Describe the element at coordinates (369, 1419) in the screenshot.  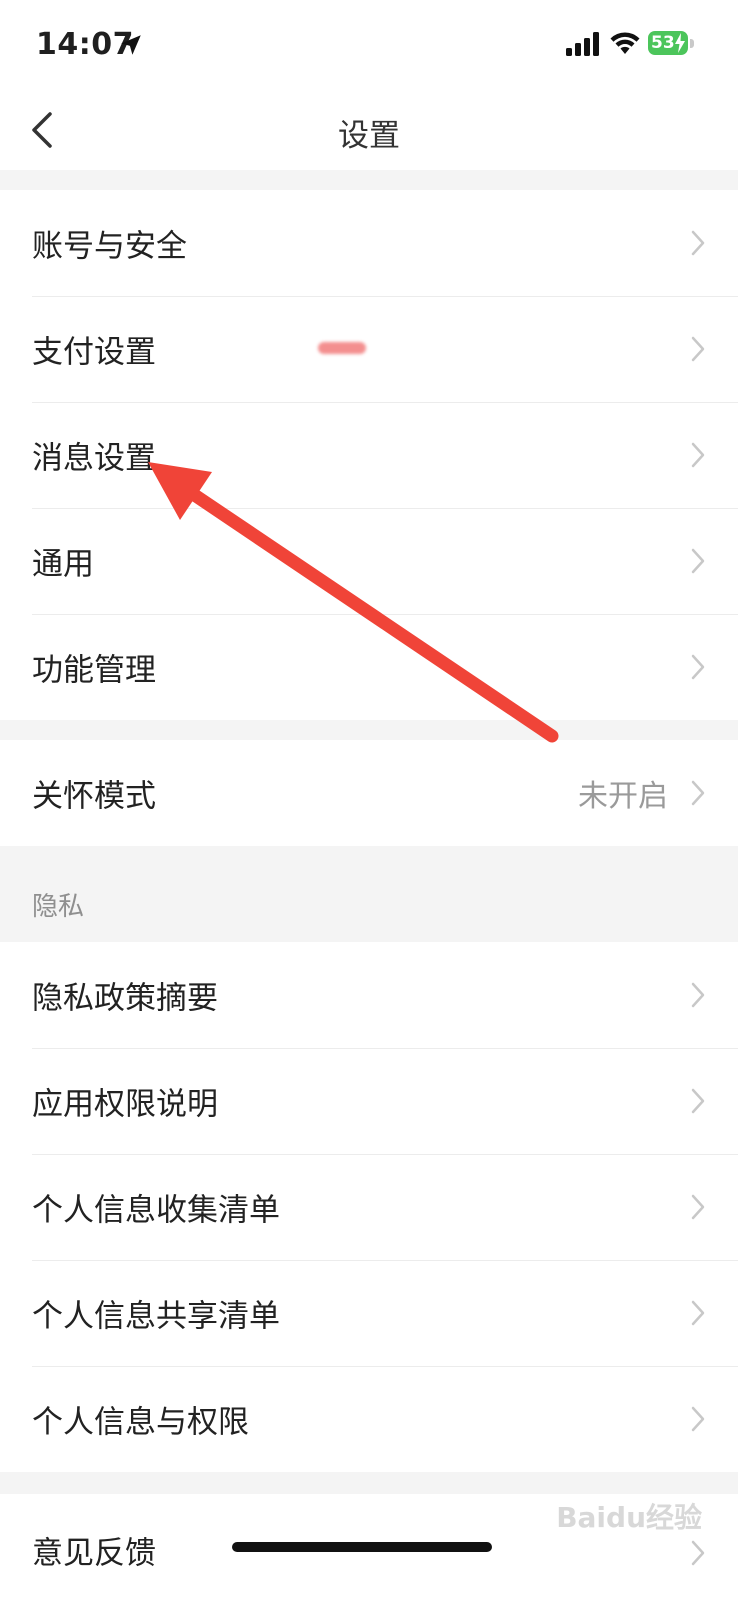
I see `settings-item-info-permissions: 个人信息与权限` at that location.